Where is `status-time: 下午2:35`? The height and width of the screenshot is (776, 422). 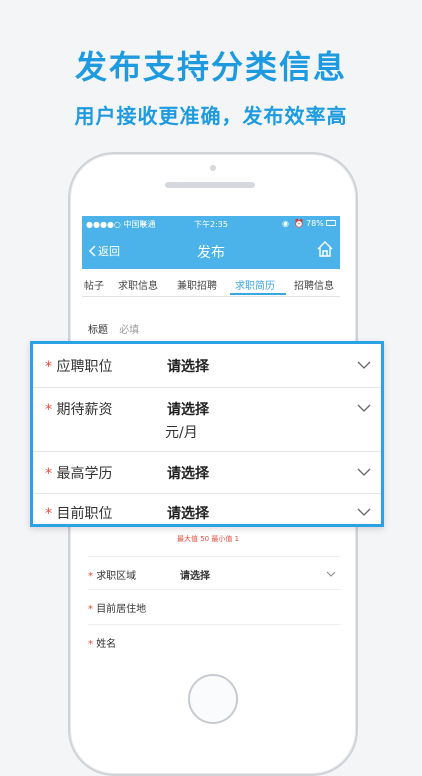 status-time: 下午2:35 is located at coordinates (211, 224).